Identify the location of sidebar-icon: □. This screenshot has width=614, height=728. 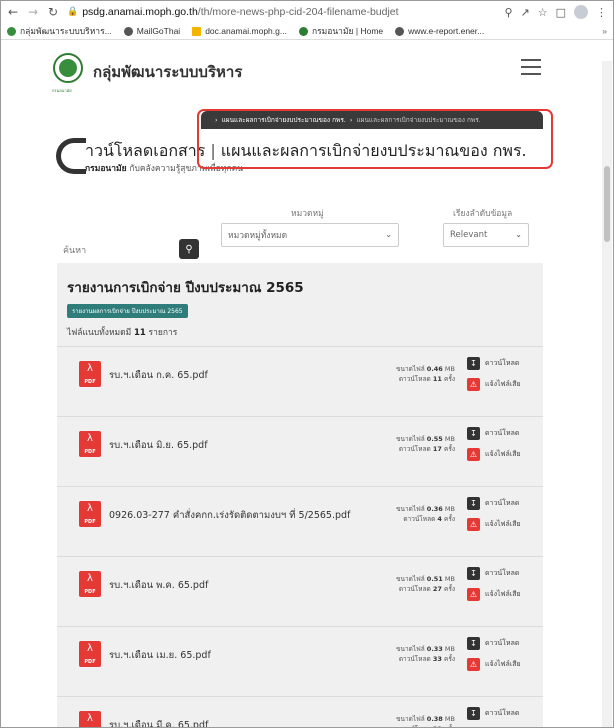
(561, 12).